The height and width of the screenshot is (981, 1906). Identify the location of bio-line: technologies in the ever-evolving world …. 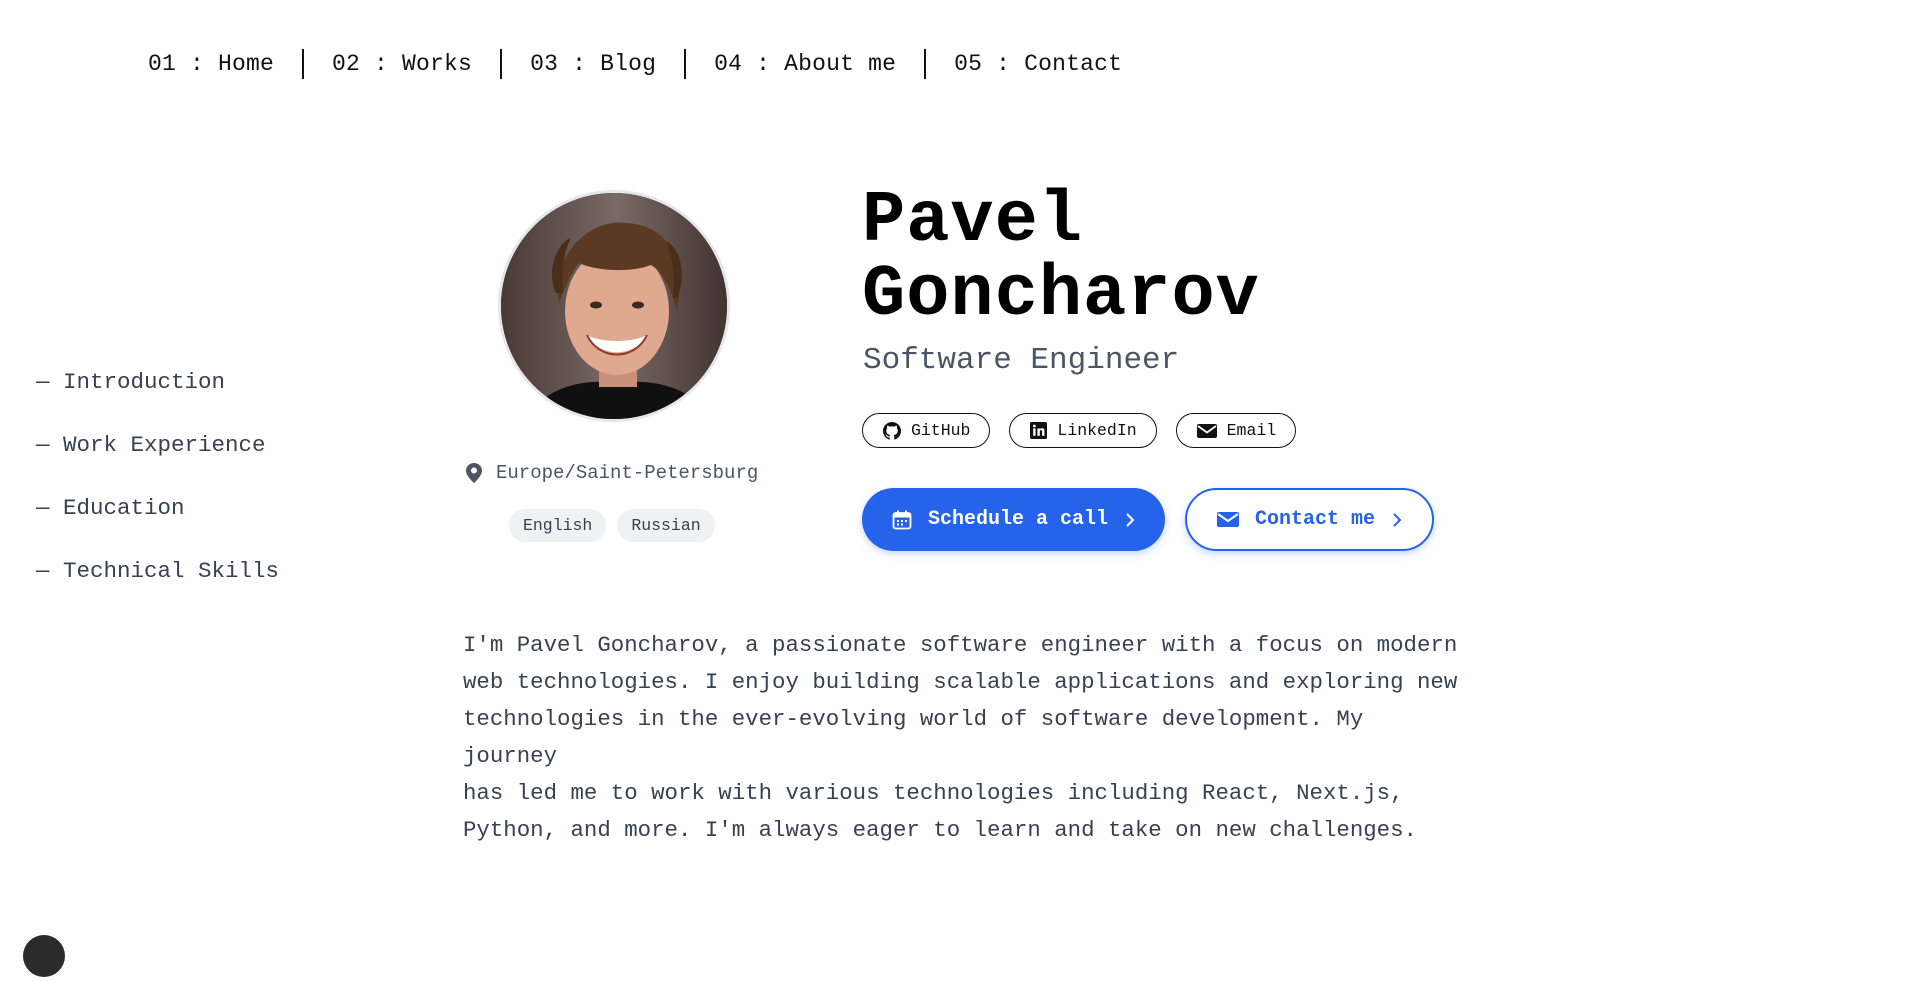
(913, 737).